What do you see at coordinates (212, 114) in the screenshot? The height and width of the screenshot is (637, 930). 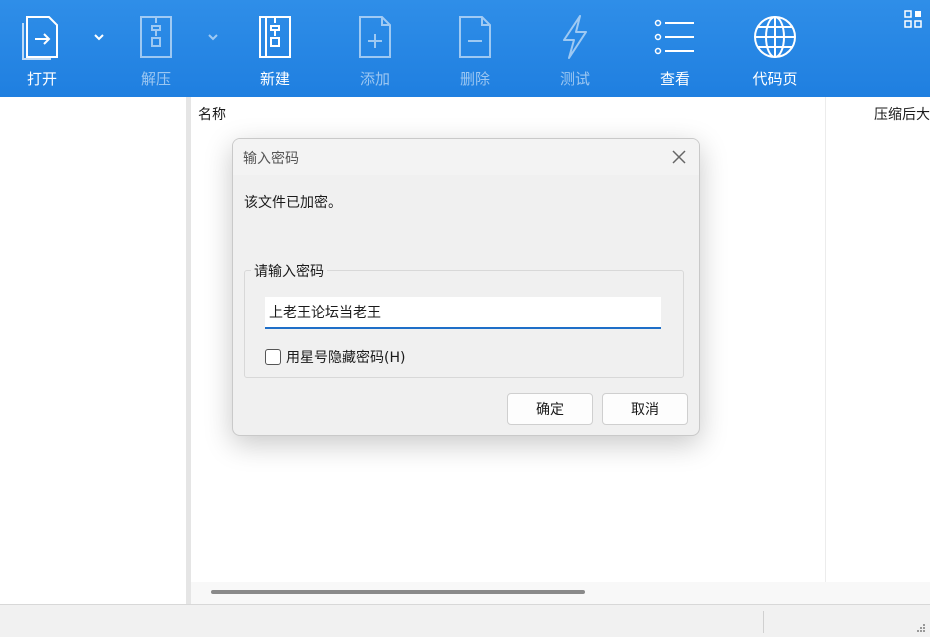 I see `column-header-name: 名称` at bounding box center [212, 114].